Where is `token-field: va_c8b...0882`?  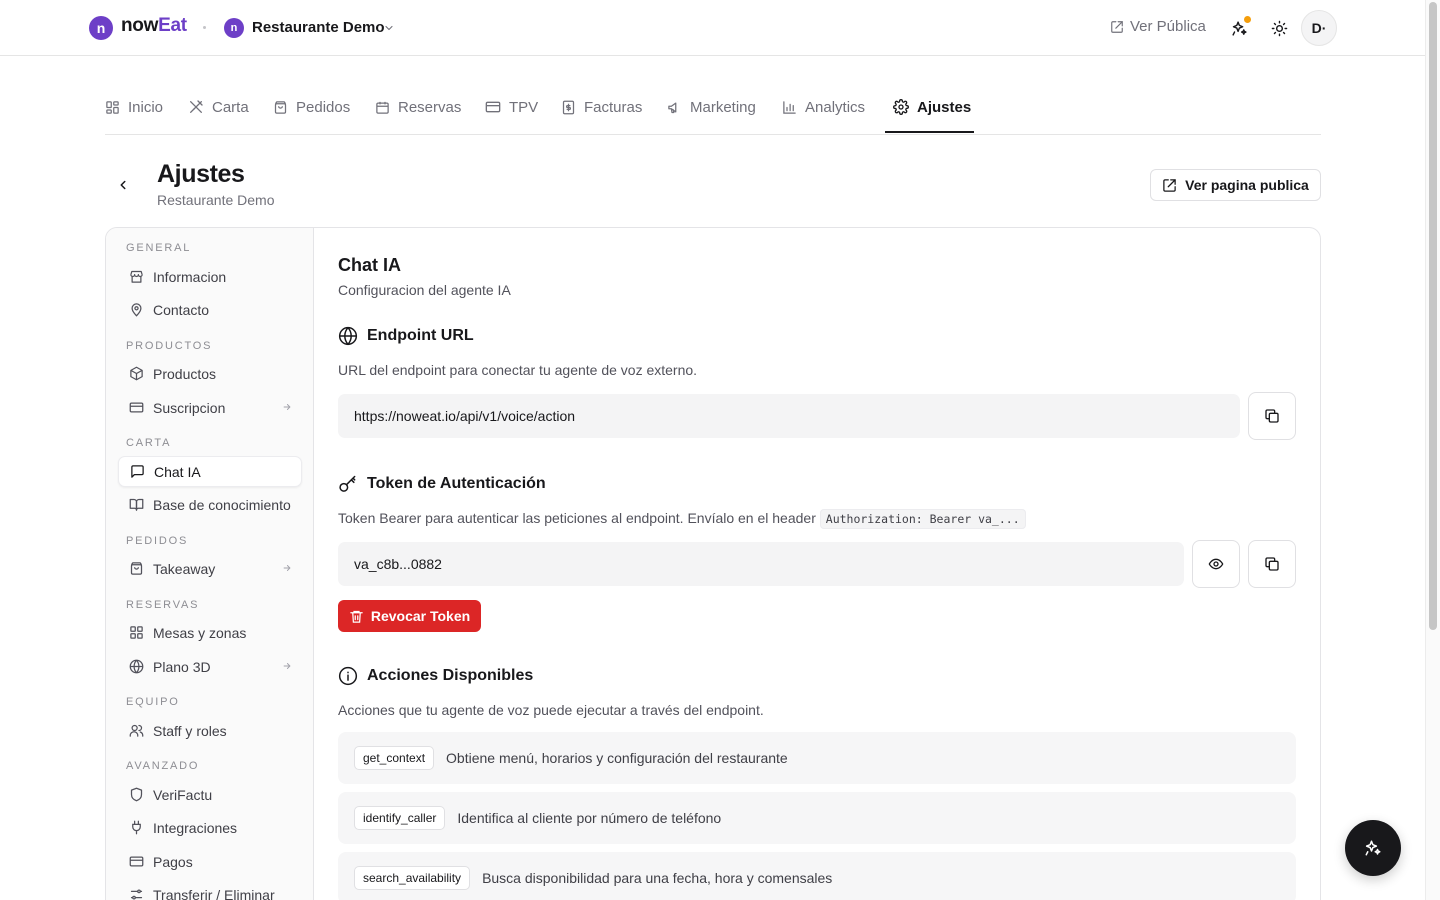 token-field: va_c8b...0882 is located at coordinates (761, 564).